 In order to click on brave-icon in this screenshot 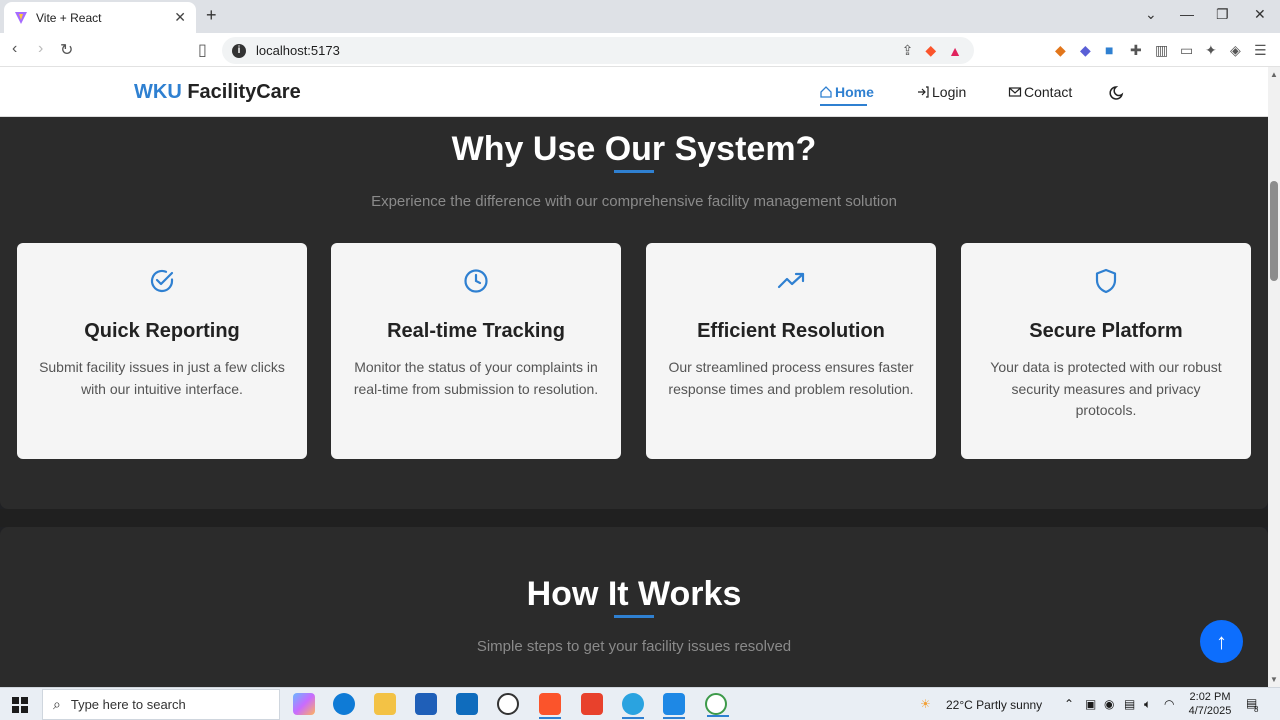, I will do `click(550, 706)`.